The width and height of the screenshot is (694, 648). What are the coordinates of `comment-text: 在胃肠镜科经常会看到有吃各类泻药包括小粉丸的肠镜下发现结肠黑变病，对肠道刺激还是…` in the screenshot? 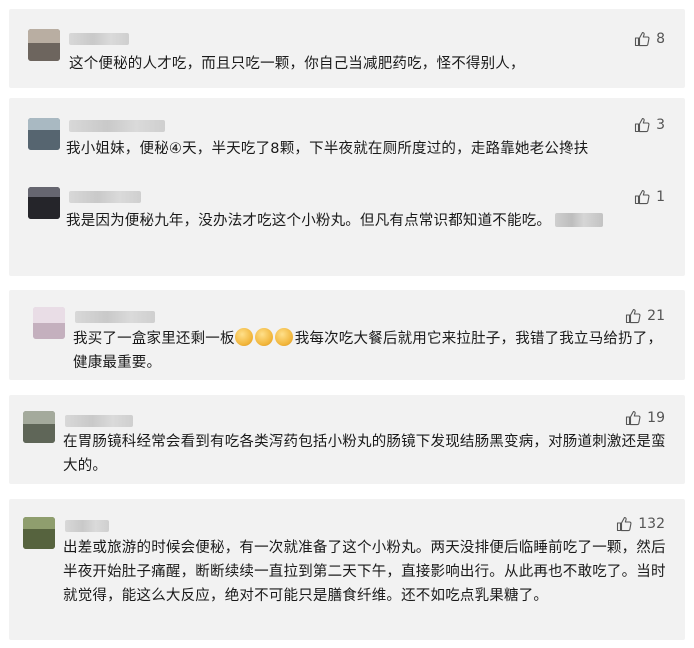 It's located at (364, 454).